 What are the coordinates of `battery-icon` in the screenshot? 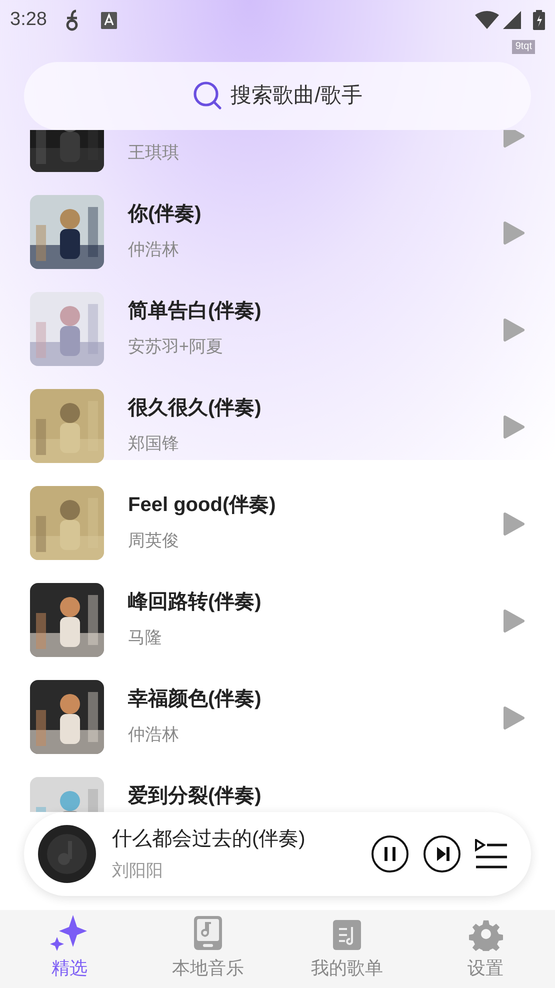 It's located at (539, 20).